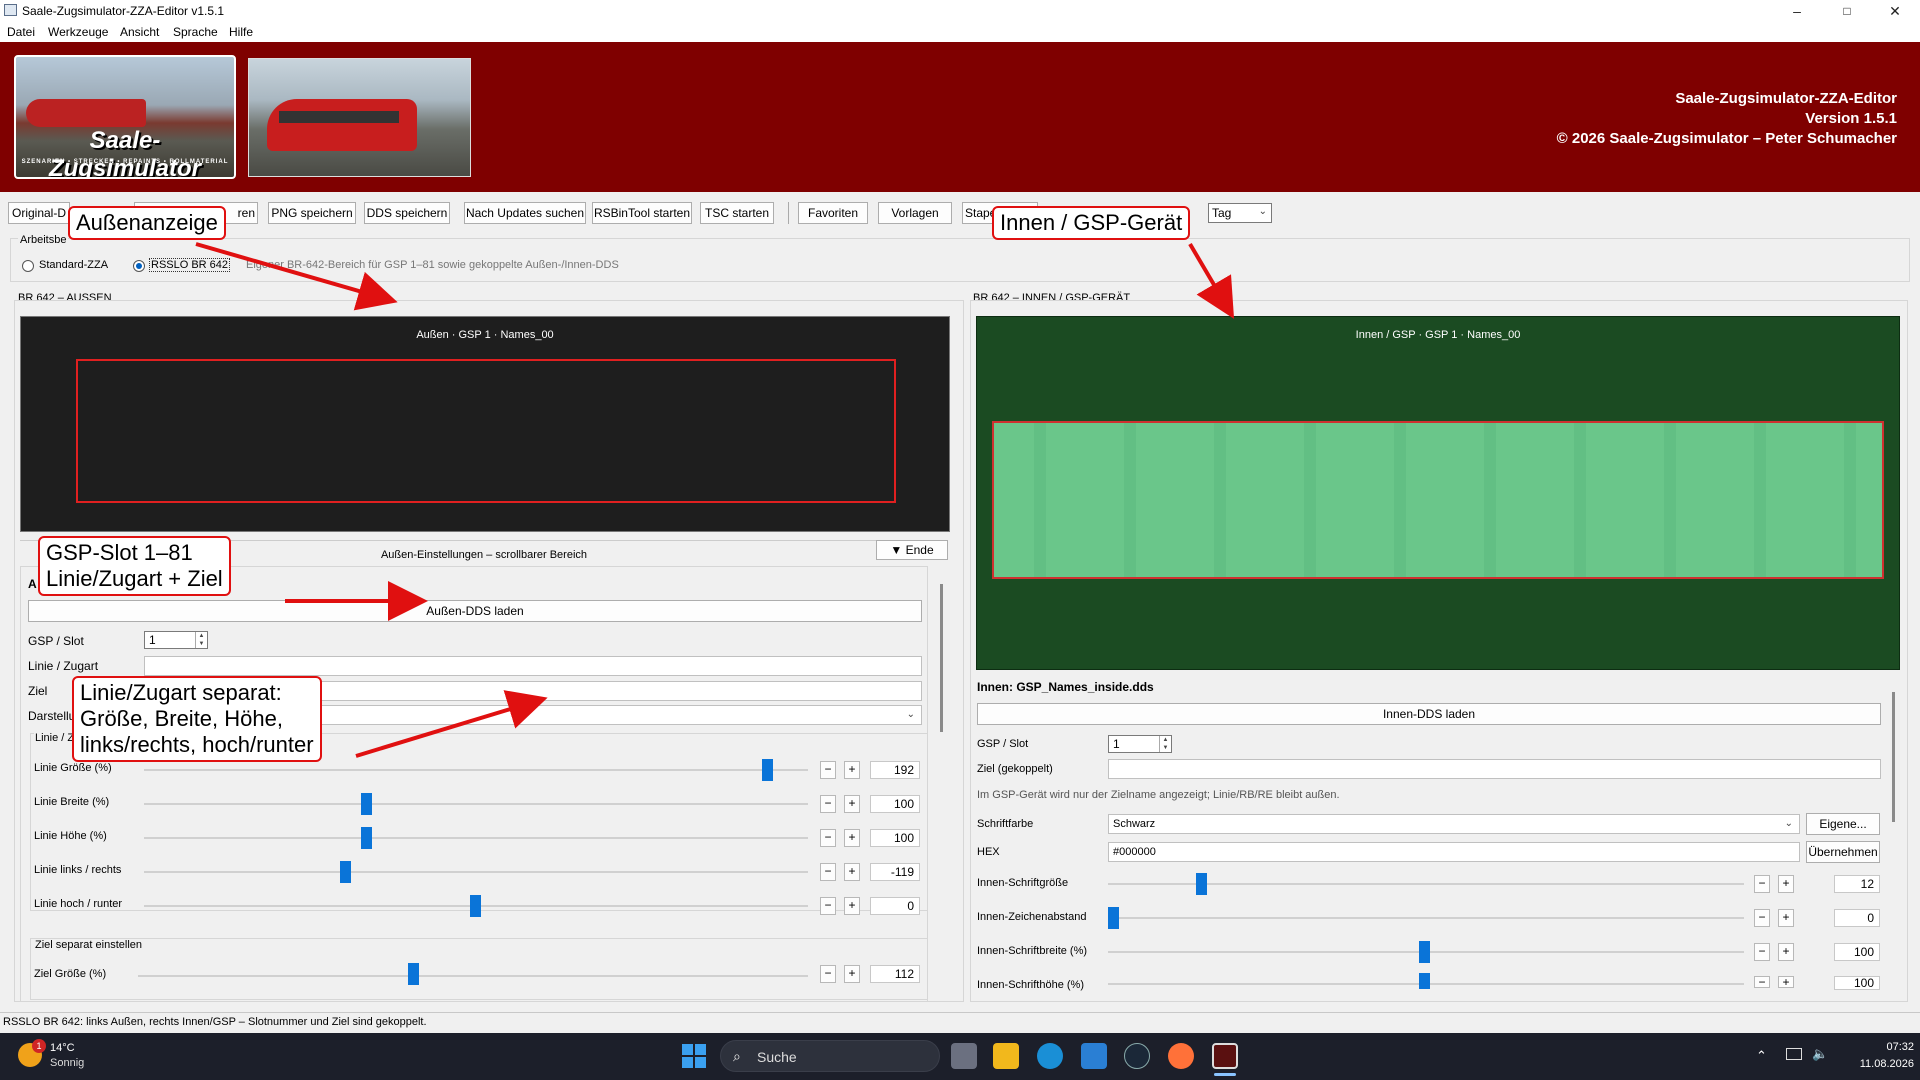  Describe the element at coordinates (181, 692) in the screenshot. I see `annotation-linie-line1: Linie/Zugart separat:` at that location.